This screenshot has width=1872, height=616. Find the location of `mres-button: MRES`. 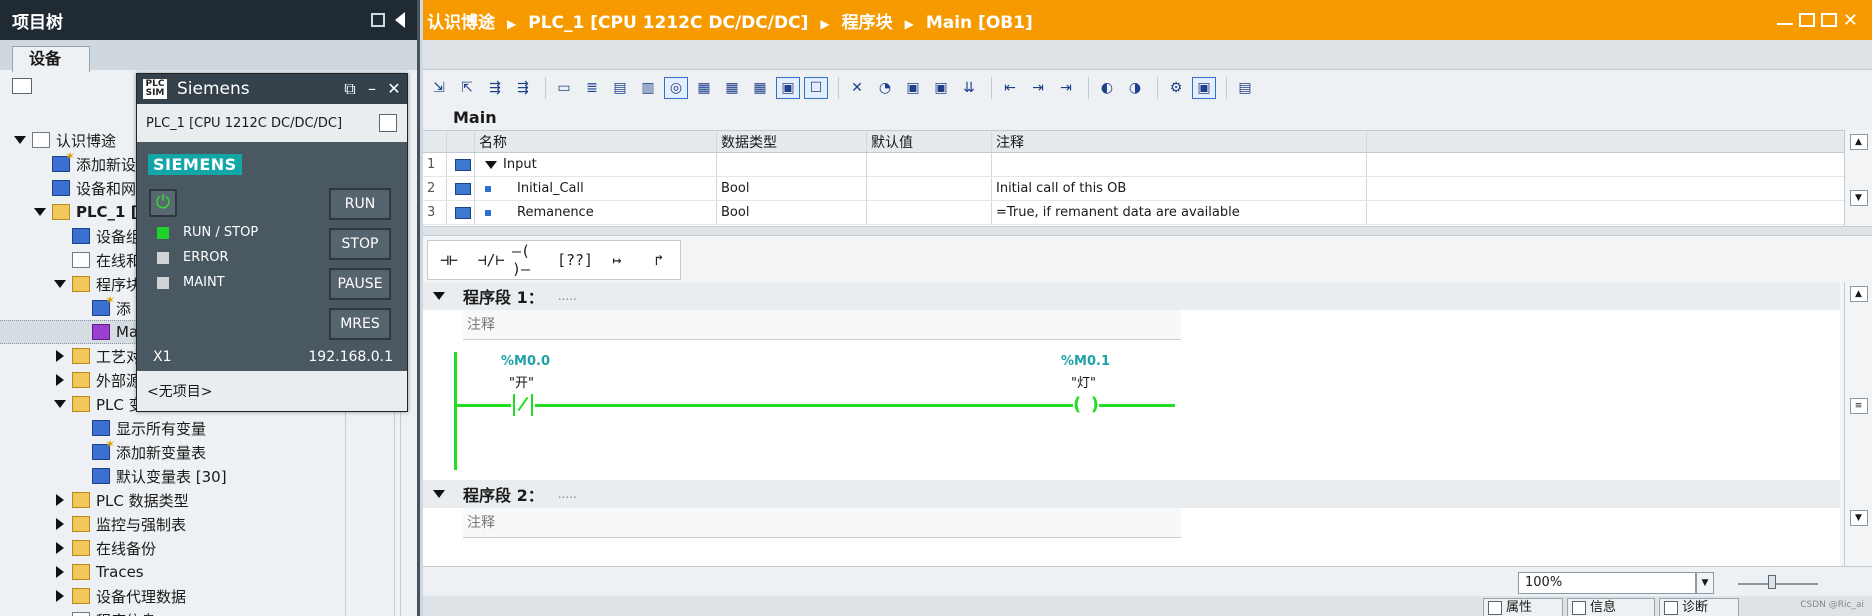

mres-button: MRES is located at coordinates (360, 324).